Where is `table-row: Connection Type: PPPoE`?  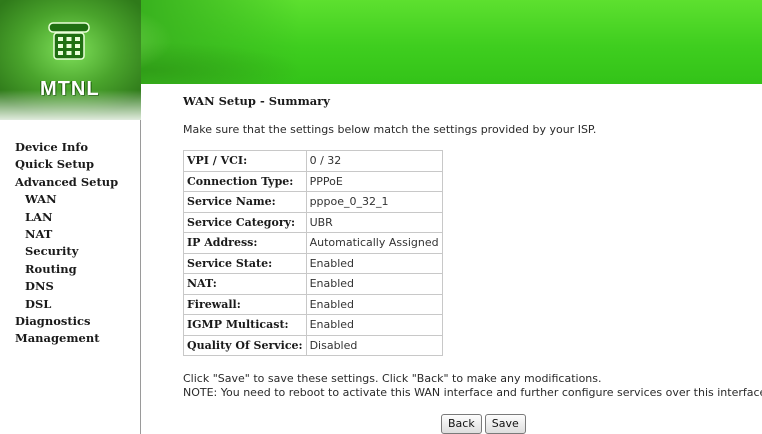 table-row: Connection Type: PPPoE is located at coordinates (313, 181).